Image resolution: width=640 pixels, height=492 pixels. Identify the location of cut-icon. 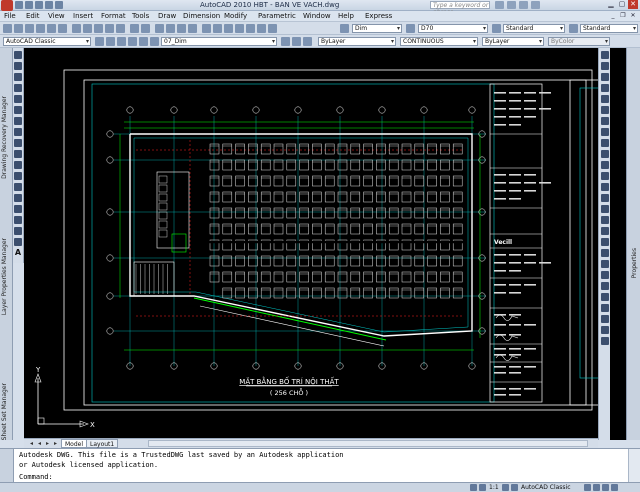
(76, 28).